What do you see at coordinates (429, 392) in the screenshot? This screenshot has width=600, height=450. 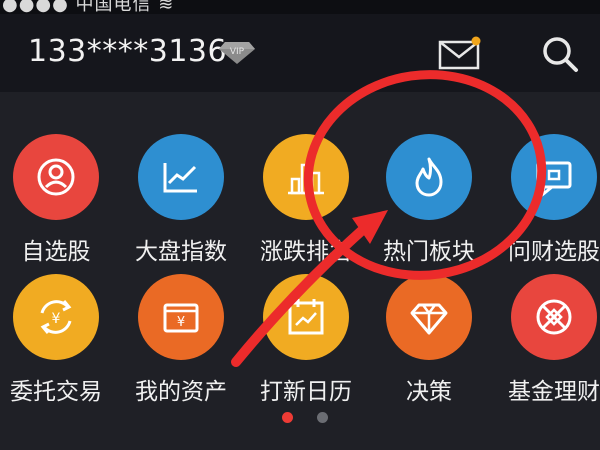 I see `tile-label: 决策` at bounding box center [429, 392].